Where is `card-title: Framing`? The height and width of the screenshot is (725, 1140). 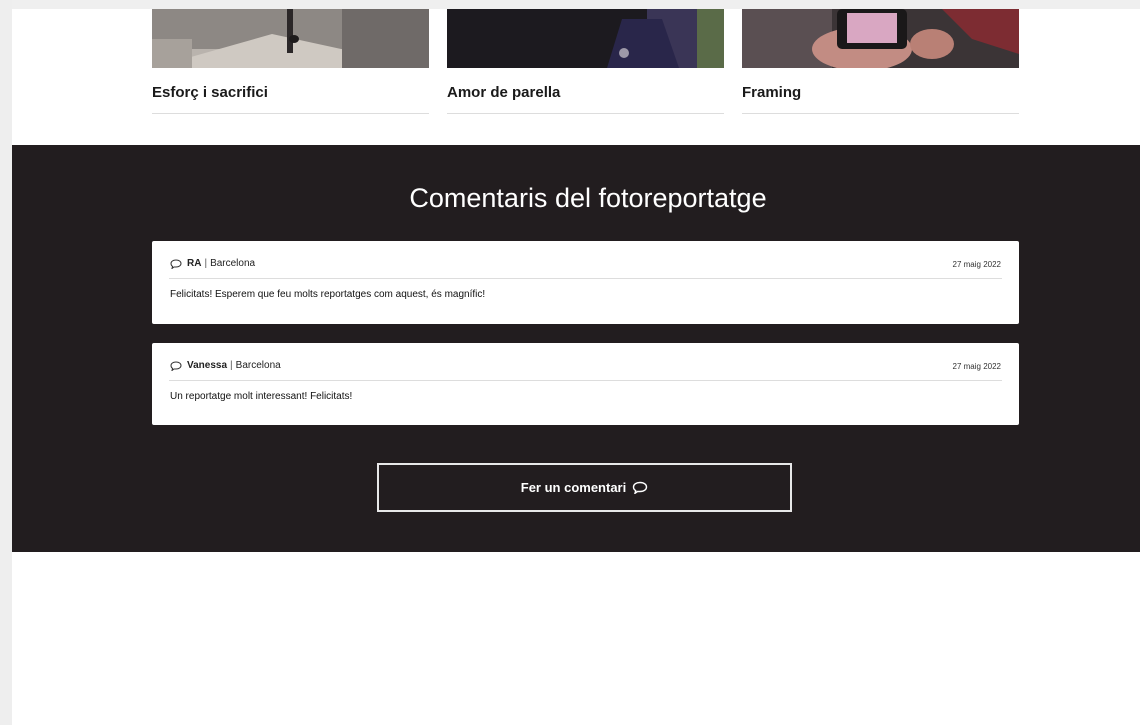
card-title: Framing is located at coordinates (771, 92).